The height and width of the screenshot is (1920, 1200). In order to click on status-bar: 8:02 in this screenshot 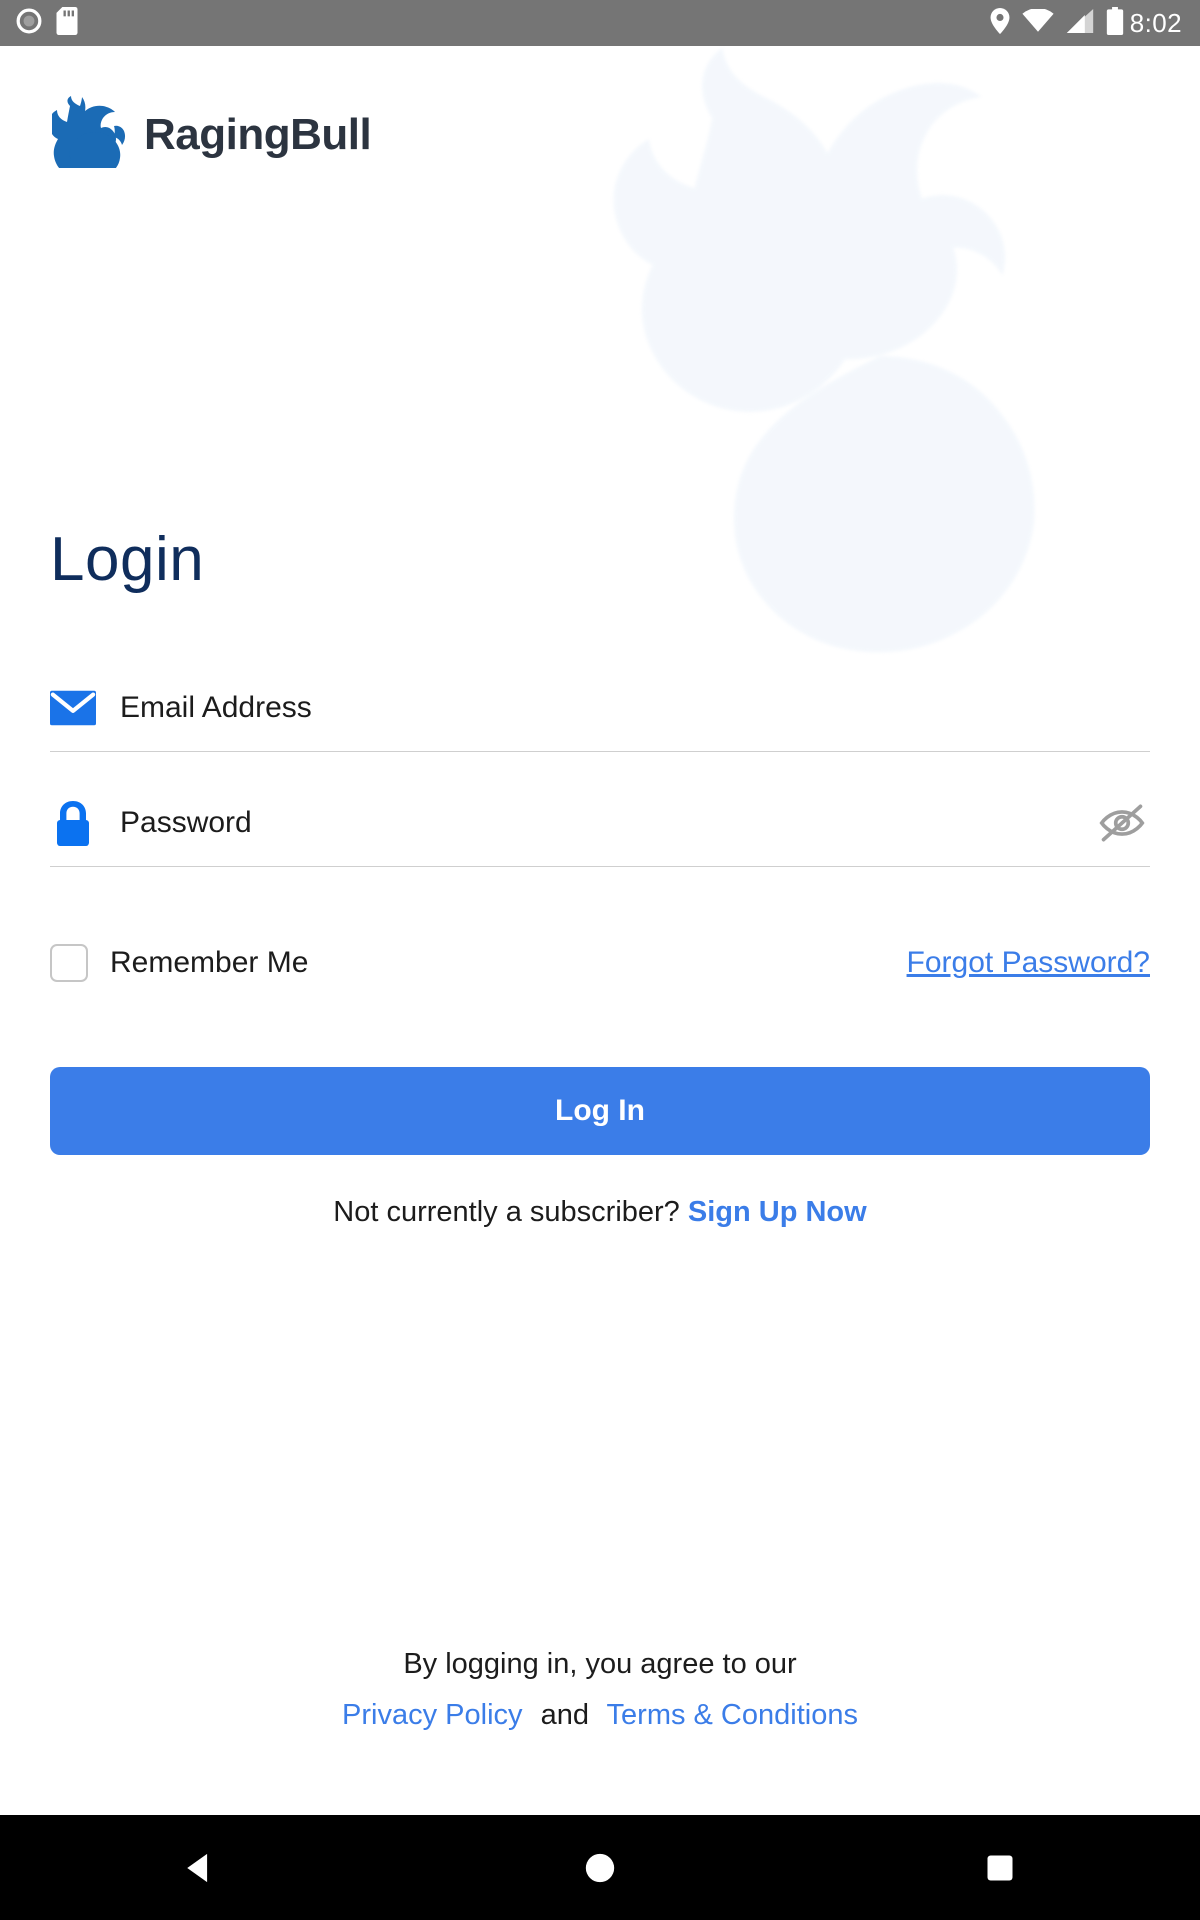, I will do `click(600, 23)`.